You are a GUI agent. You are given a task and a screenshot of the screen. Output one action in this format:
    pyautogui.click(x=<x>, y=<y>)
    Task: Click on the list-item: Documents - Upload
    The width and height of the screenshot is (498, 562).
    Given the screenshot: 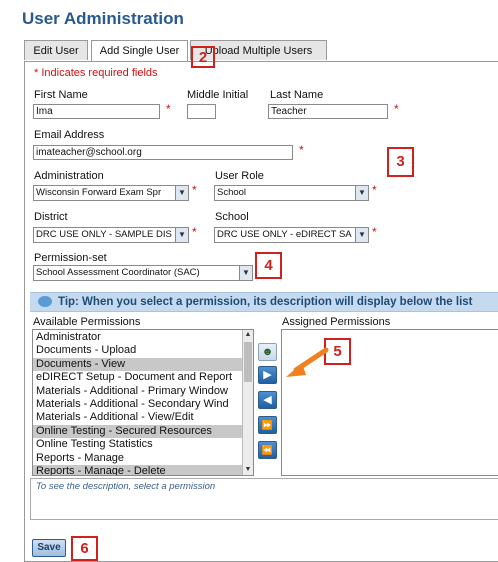 What is the action you would take?
    pyautogui.click(x=143, y=350)
    